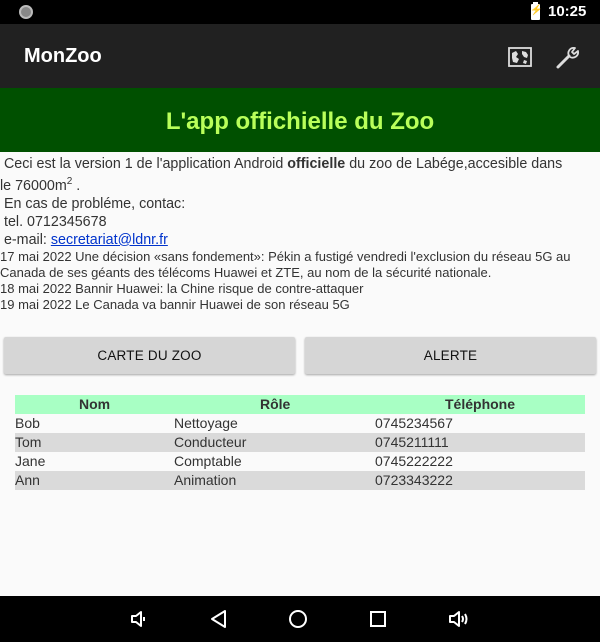 This screenshot has height=642, width=600. Describe the element at coordinates (210, 442) in the screenshot. I see `cell-role: Conducteur` at that location.